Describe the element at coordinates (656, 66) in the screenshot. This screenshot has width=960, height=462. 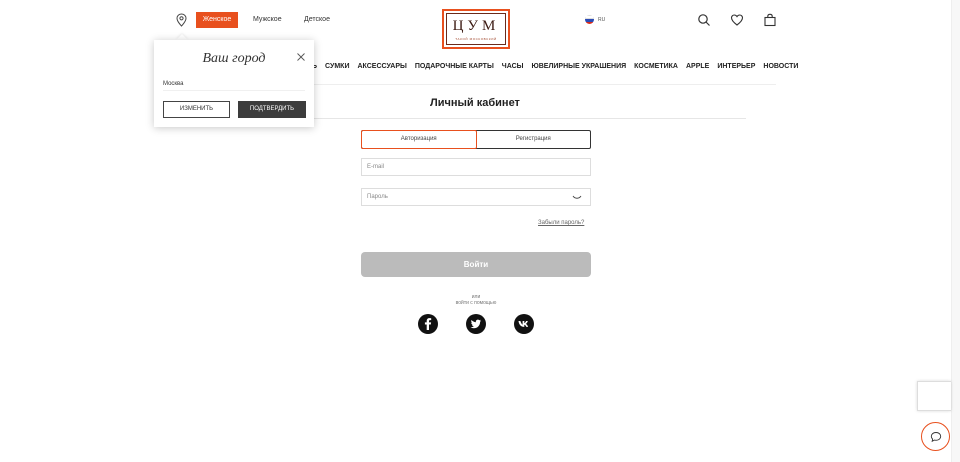
I see `nav-item-cosmetics: КОСМЕТИКА` at that location.